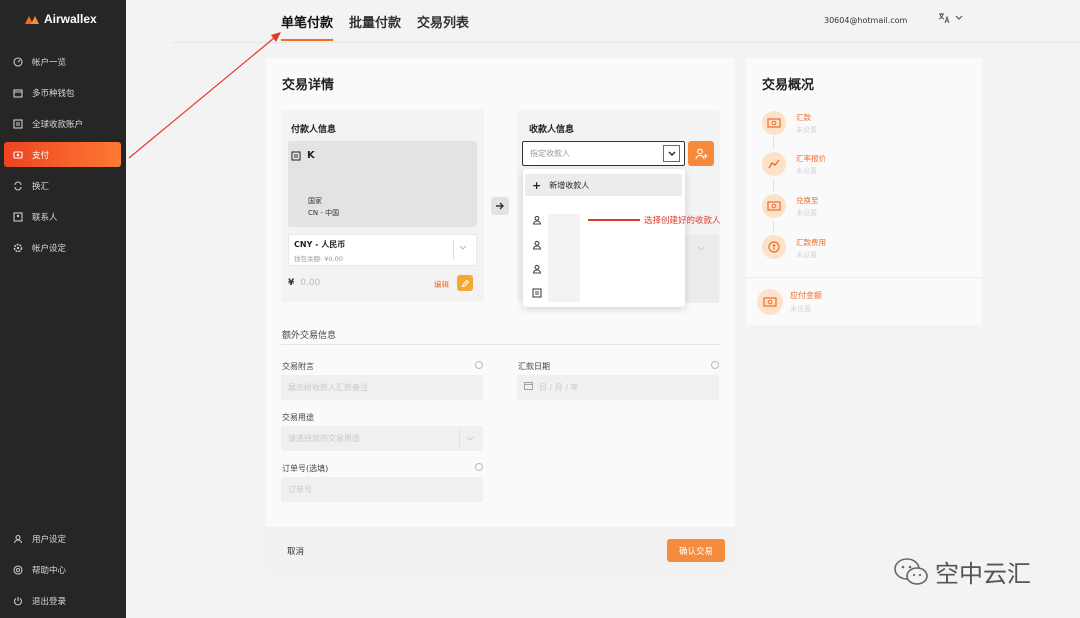 The image size is (1080, 618). I want to click on extra-info-title: 额外交易信息, so click(309, 336).